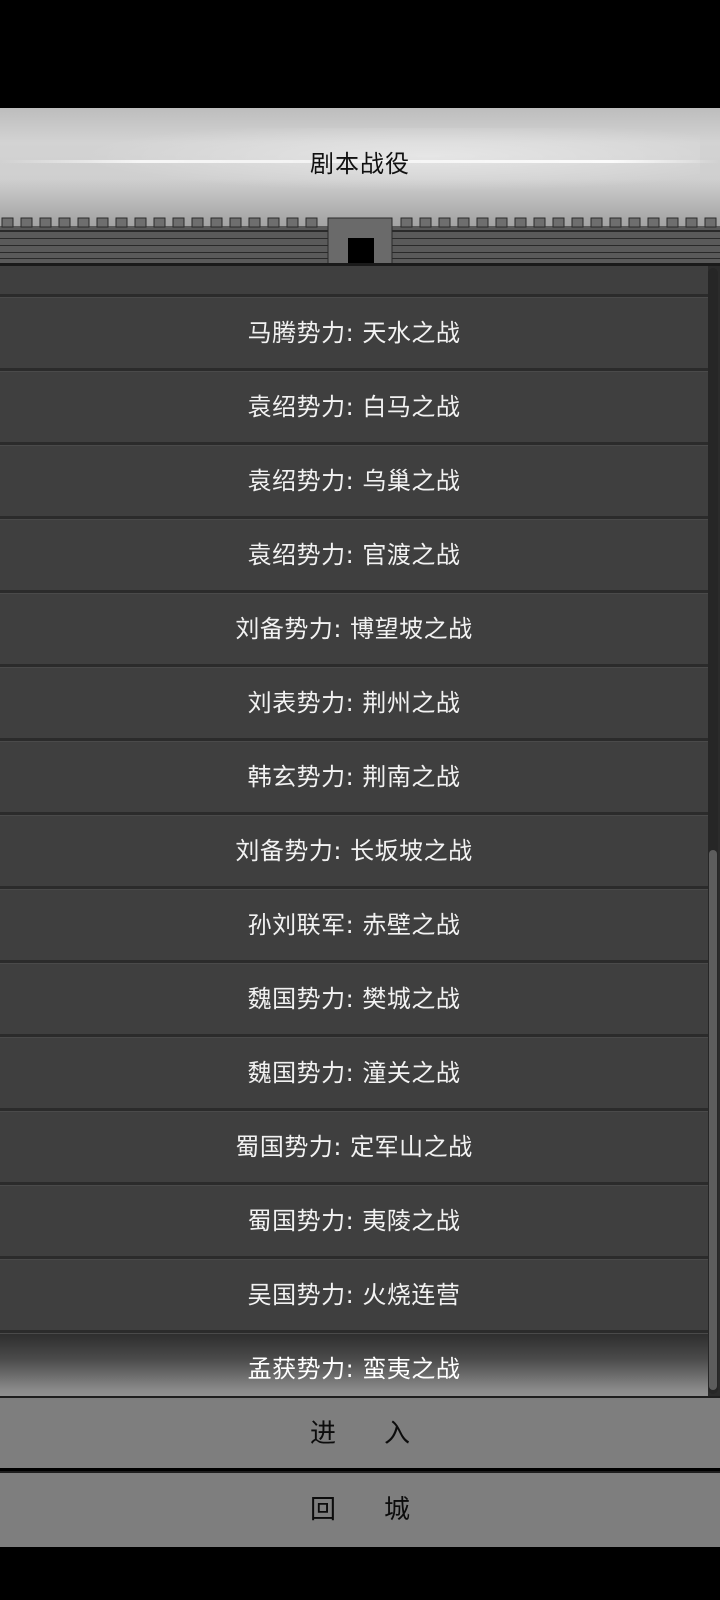 This screenshot has width=720, height=1600. I want to click on campaign-item: 刘表势力: 荆州之战, so click(354, 702).